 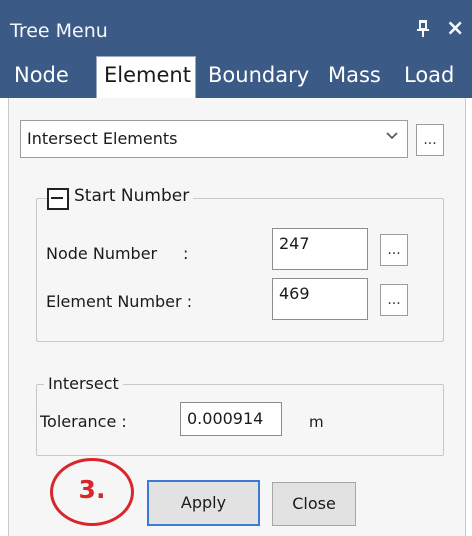 What do you see at coordinates (119, 301) in the screenshot?
I see `element-number-label: Element Number :` at bounding box center [119, 301].